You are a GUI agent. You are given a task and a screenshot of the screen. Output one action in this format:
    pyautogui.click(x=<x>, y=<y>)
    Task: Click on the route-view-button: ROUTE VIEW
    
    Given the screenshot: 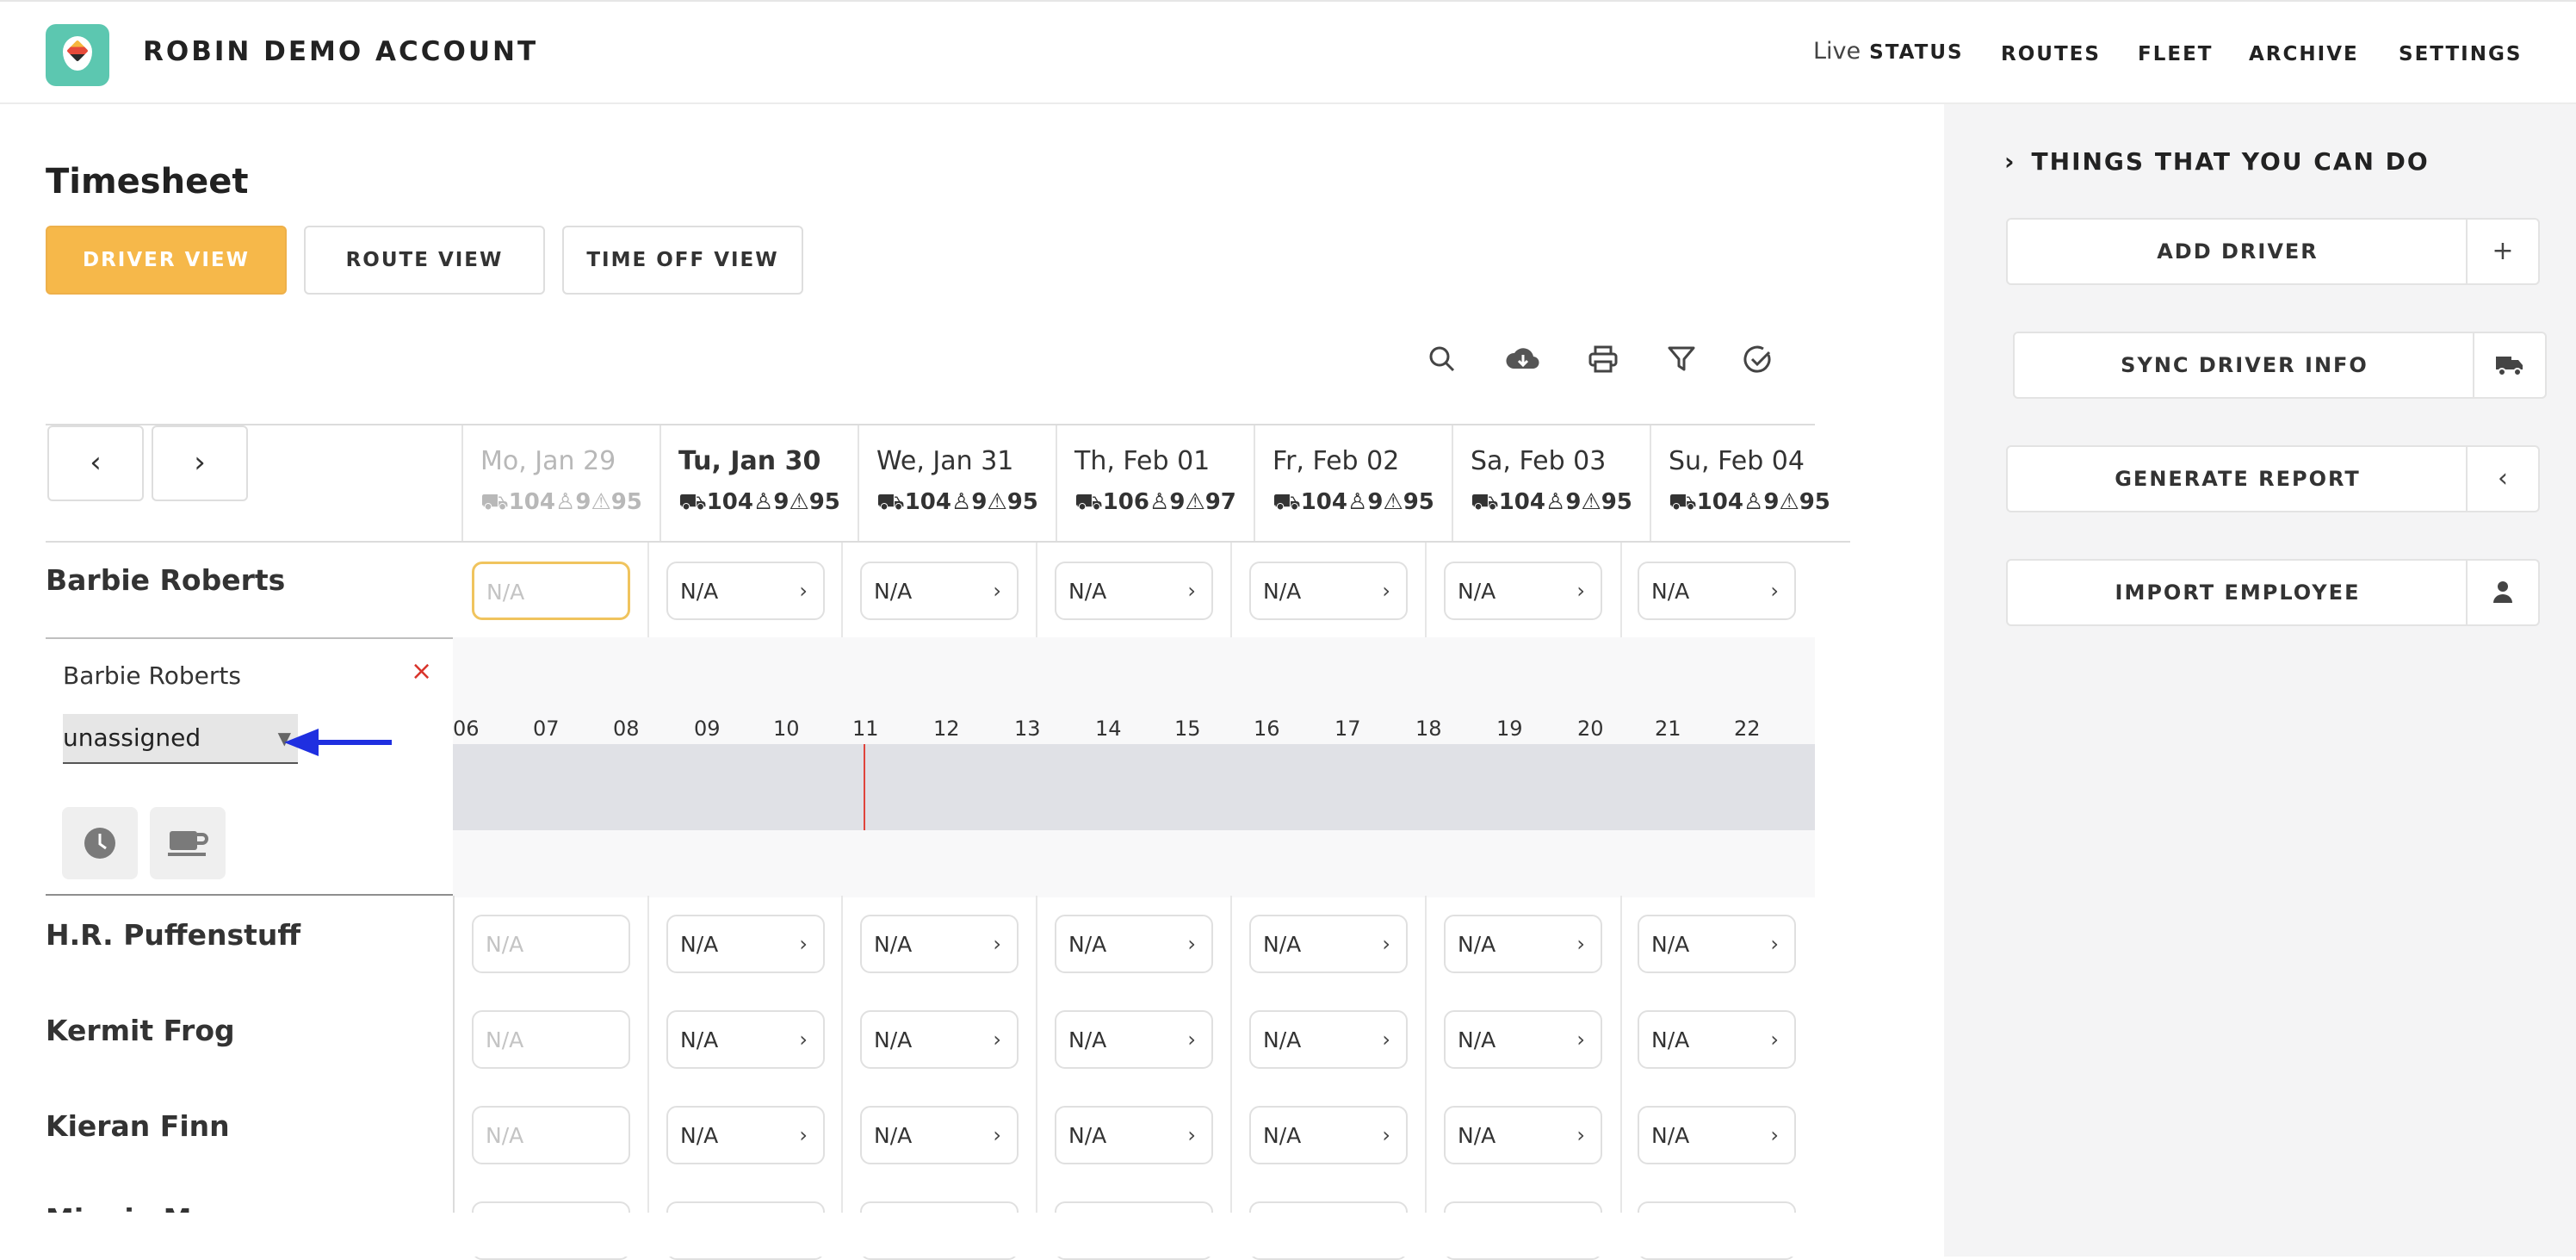 What is the action you would take?
    pyautogui.click(x=425, y=261)
    